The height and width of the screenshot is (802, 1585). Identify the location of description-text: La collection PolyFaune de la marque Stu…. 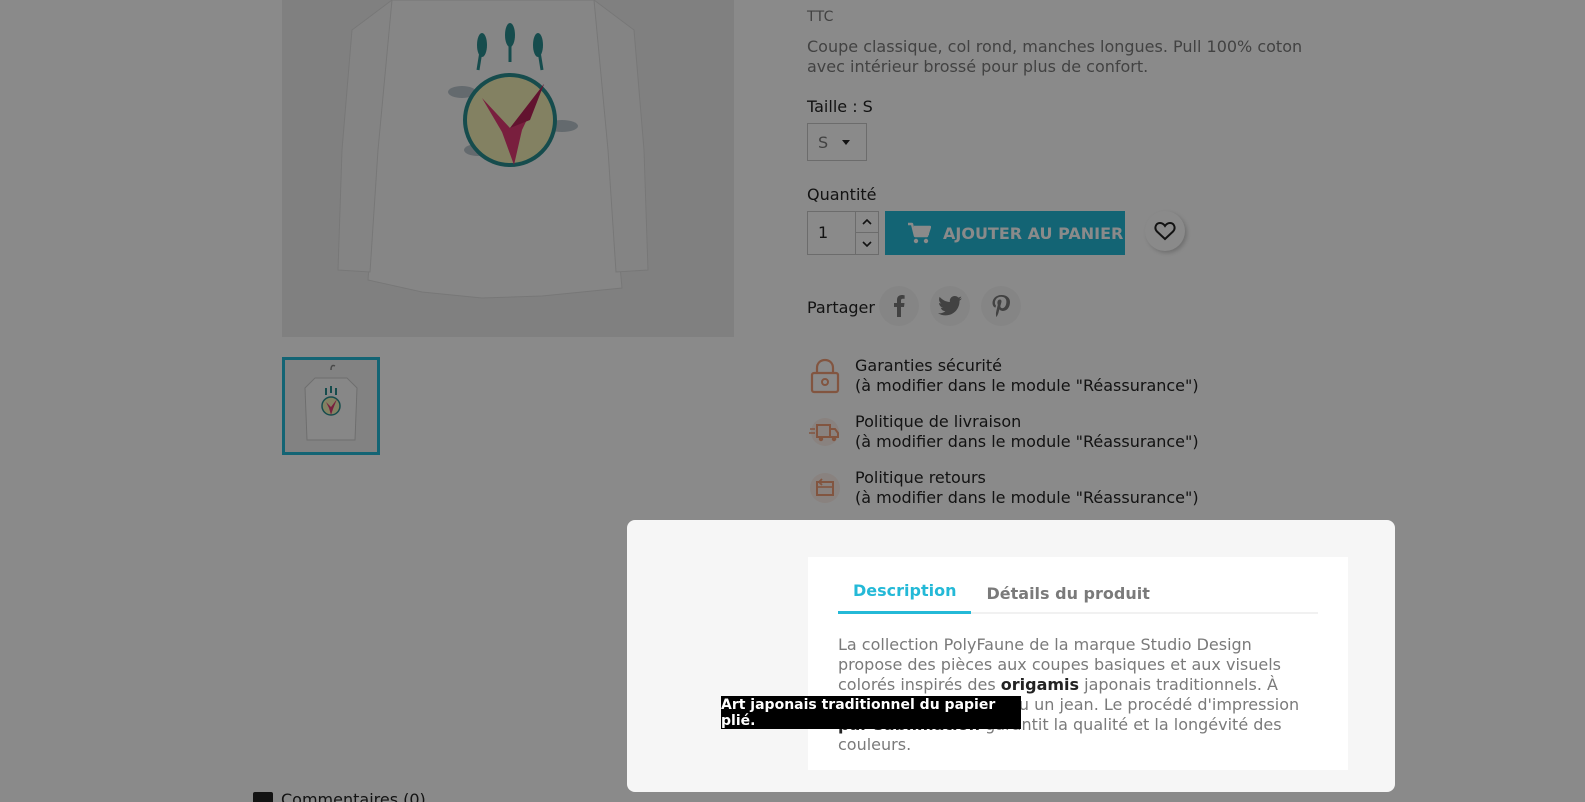
(1078, 684).